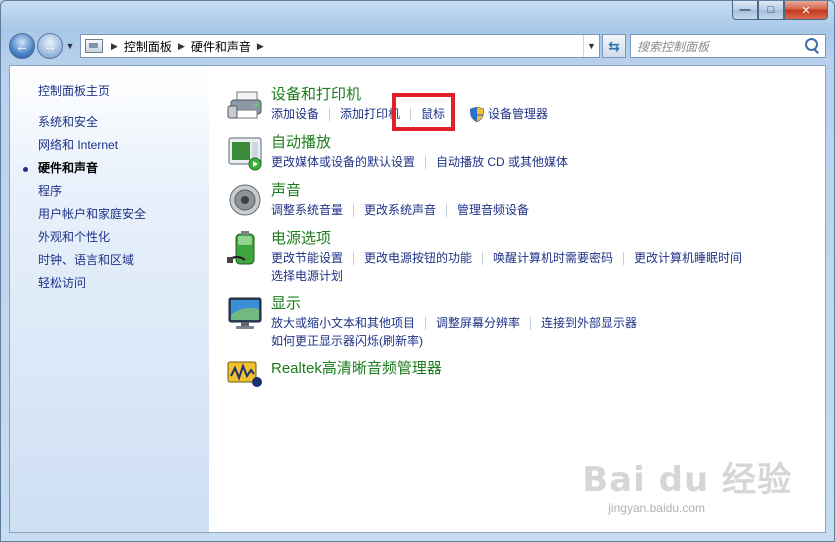 This screenshot has width=835, height=542. I want to click on sidebar-item-hardware-sound: 硬件和声音, so click(116, 168).